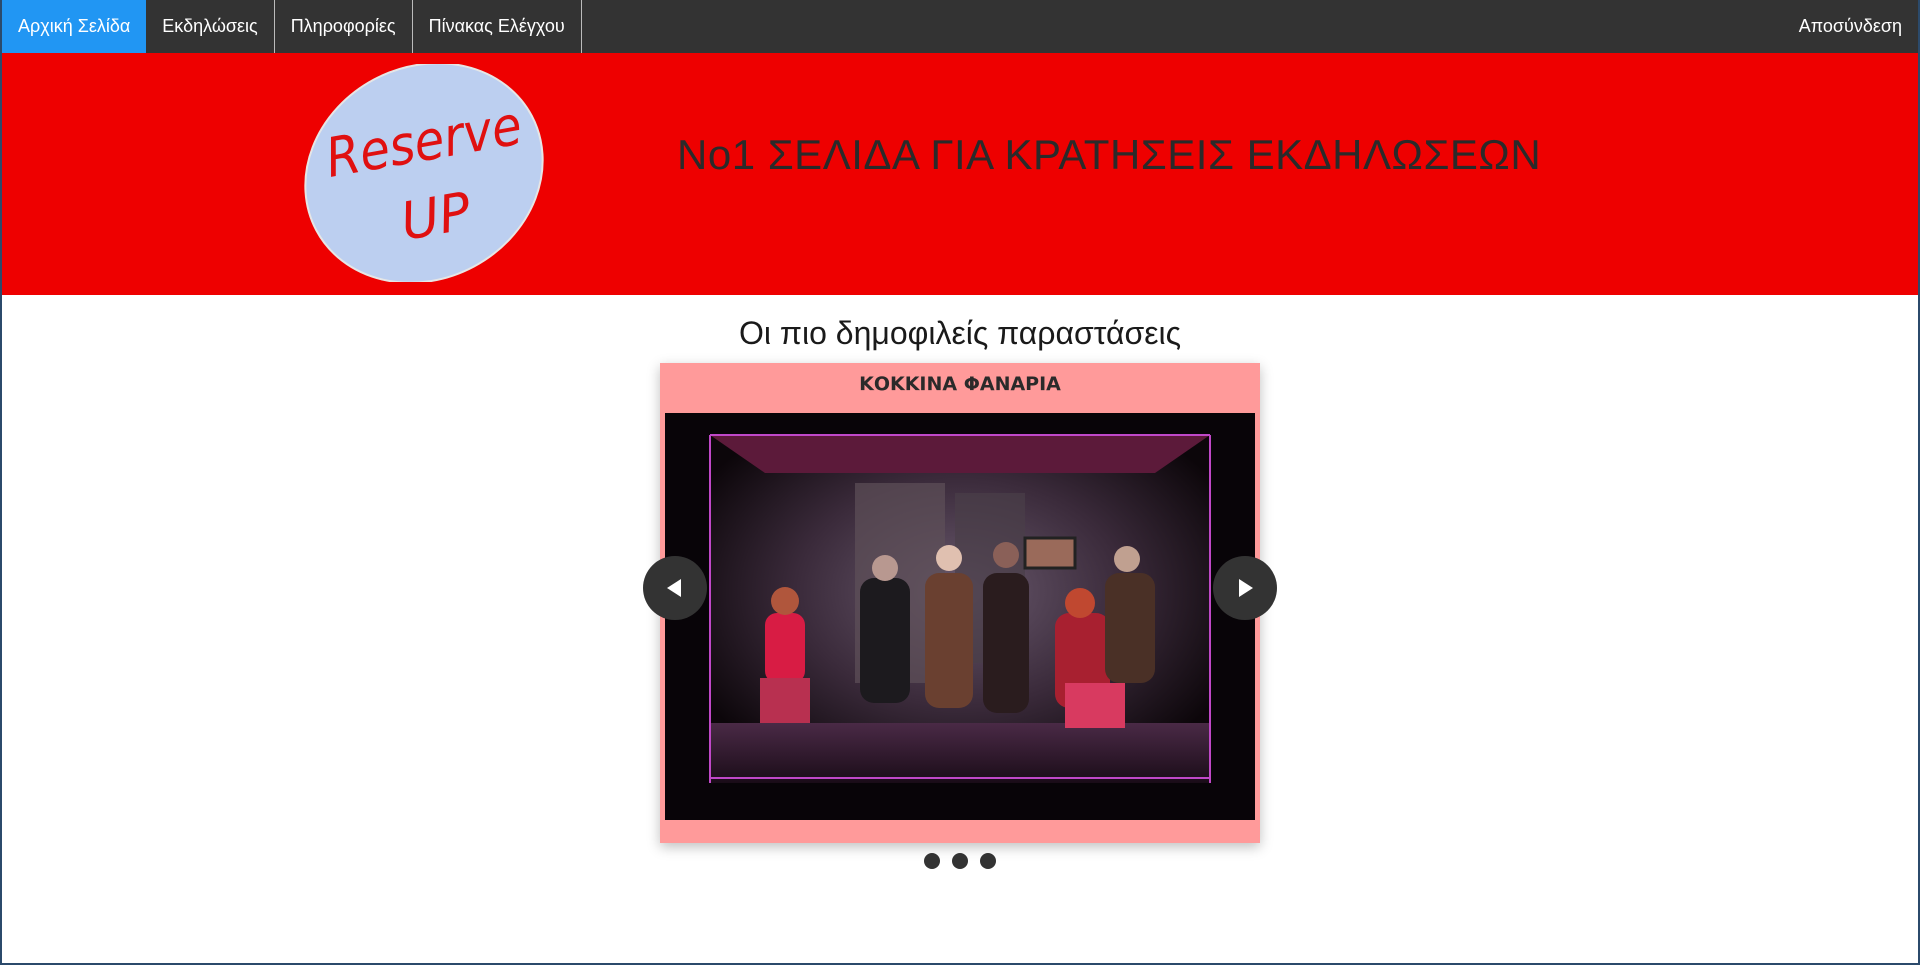 This screenshot has width=1920, height=965. What do you see at coordinates (1109, 154) in the screenshot?
I see `banner-title: Νο1 ΣΕΛΙΔΑ ΓΙΑ ΚΡΑΤΗΣΕΙΣ ΕΚΔΗΛΩΣΕΩΝ` at bounding box center [1109, 154].